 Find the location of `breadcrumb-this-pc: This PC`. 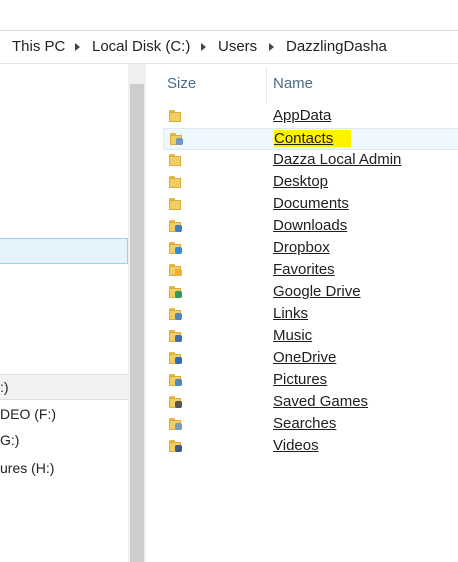

breadcrumb-this-pc: This PC is located at coordinates (38, 46).